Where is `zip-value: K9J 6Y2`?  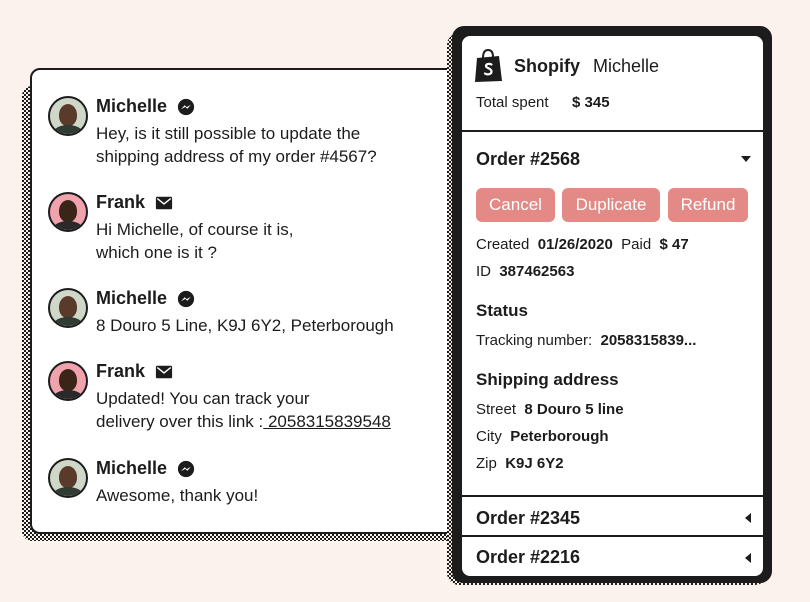 zip-value: K9J 6Y2 is located at coordinates (534, 463).